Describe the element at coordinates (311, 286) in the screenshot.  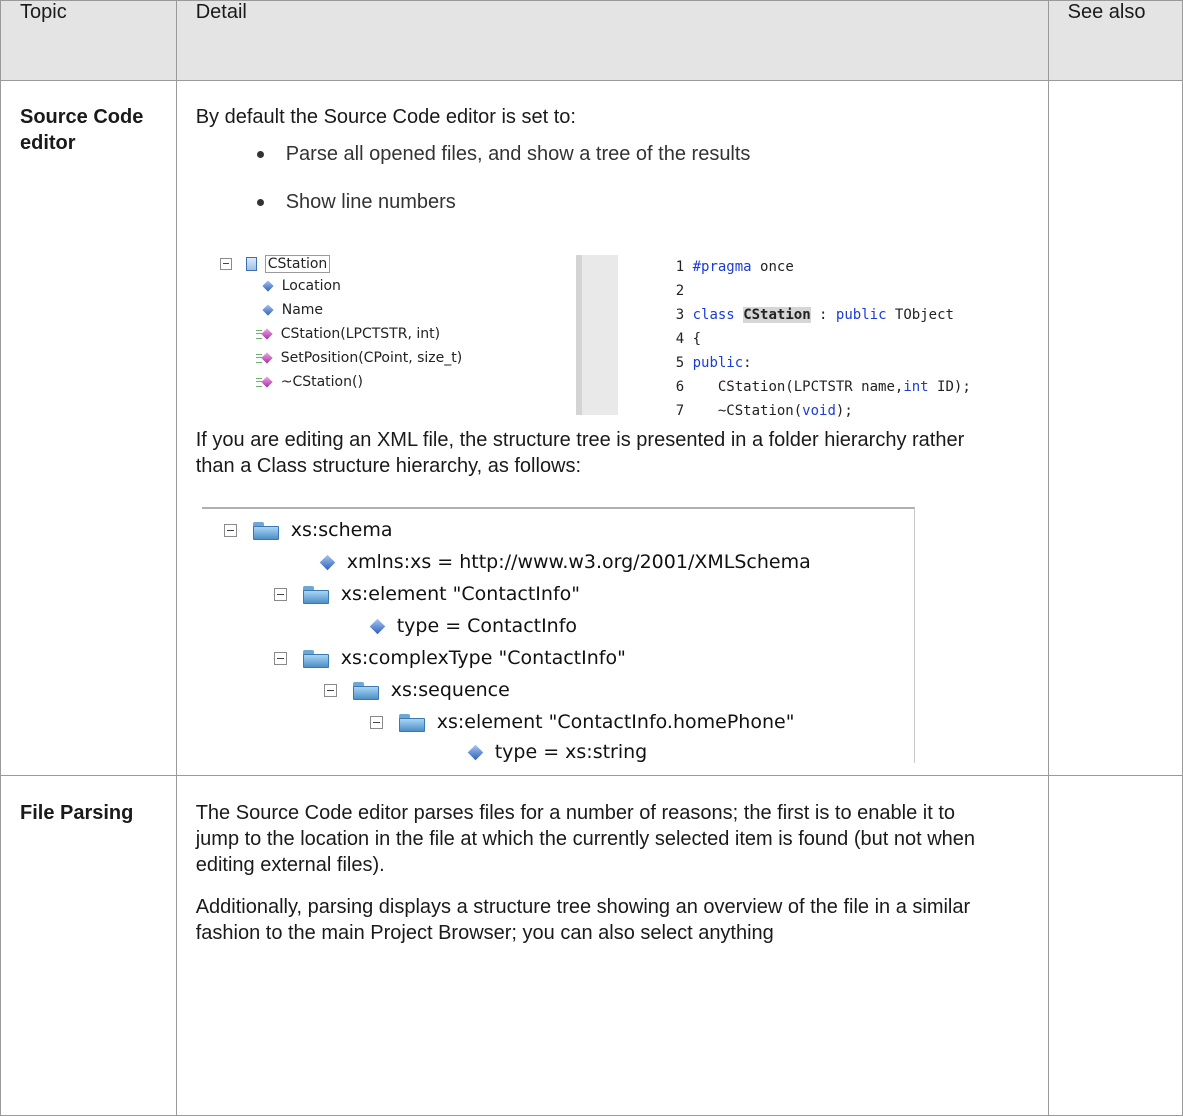
I see `tree-item: Location` at that location.